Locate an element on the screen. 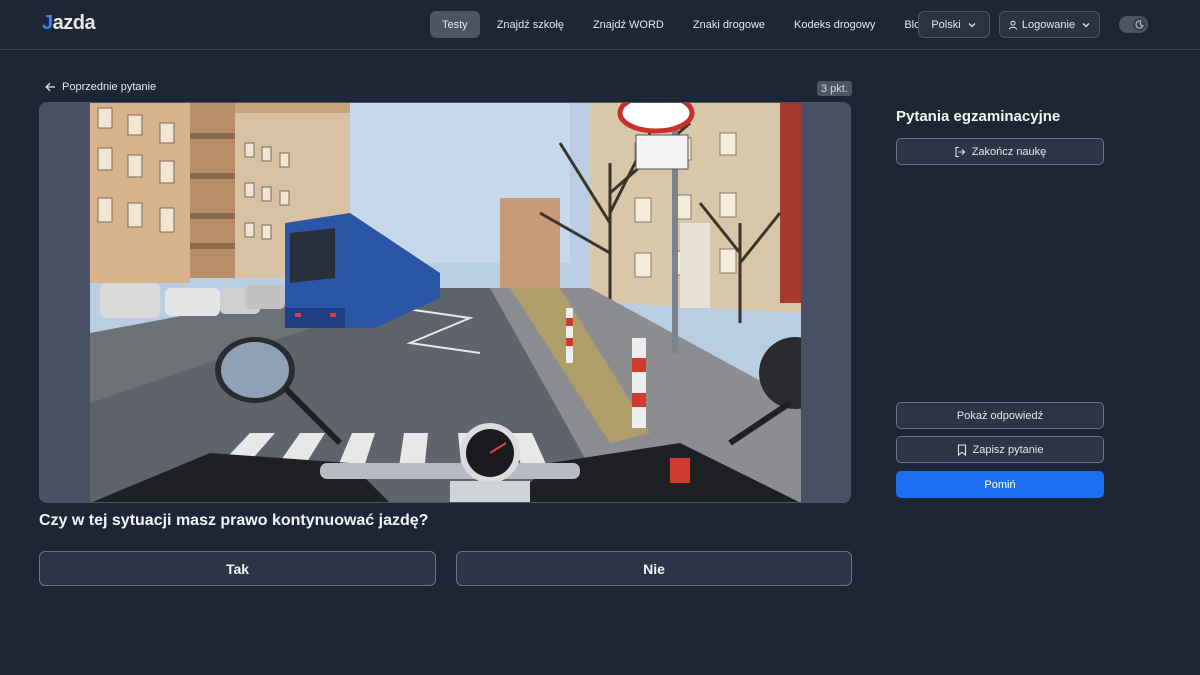 Image resolution: width=1200 pixels, height=675 pixels. nav-item-testy: Testy is located at coordinates (455, 24).